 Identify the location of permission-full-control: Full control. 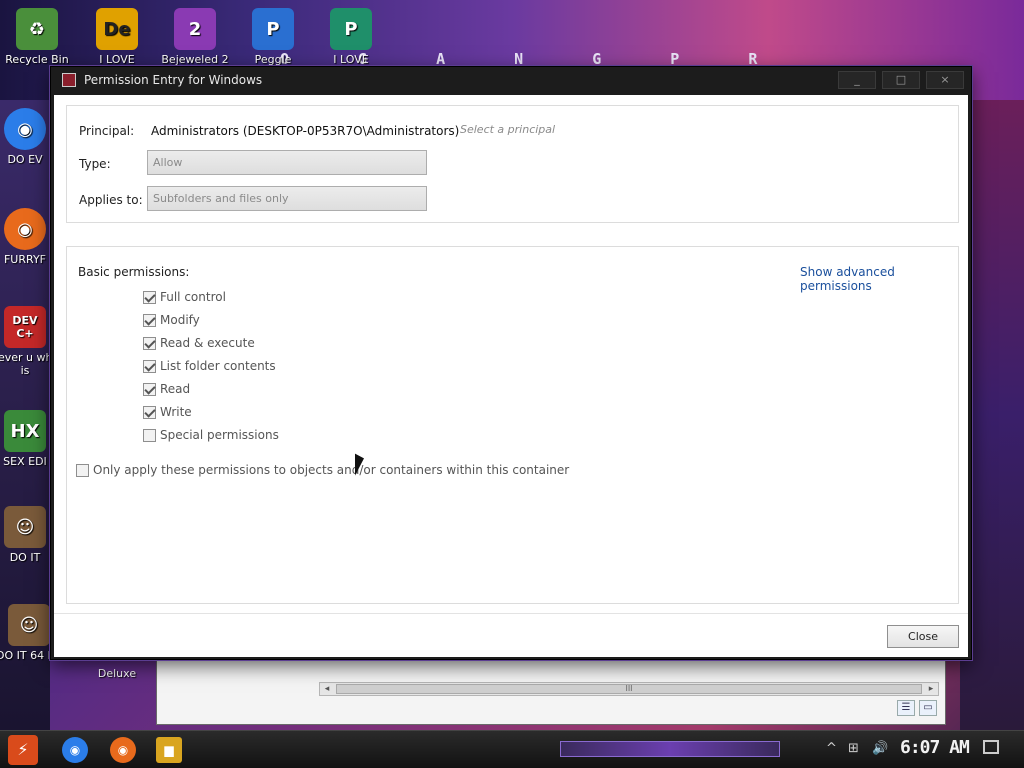
(184, 297).